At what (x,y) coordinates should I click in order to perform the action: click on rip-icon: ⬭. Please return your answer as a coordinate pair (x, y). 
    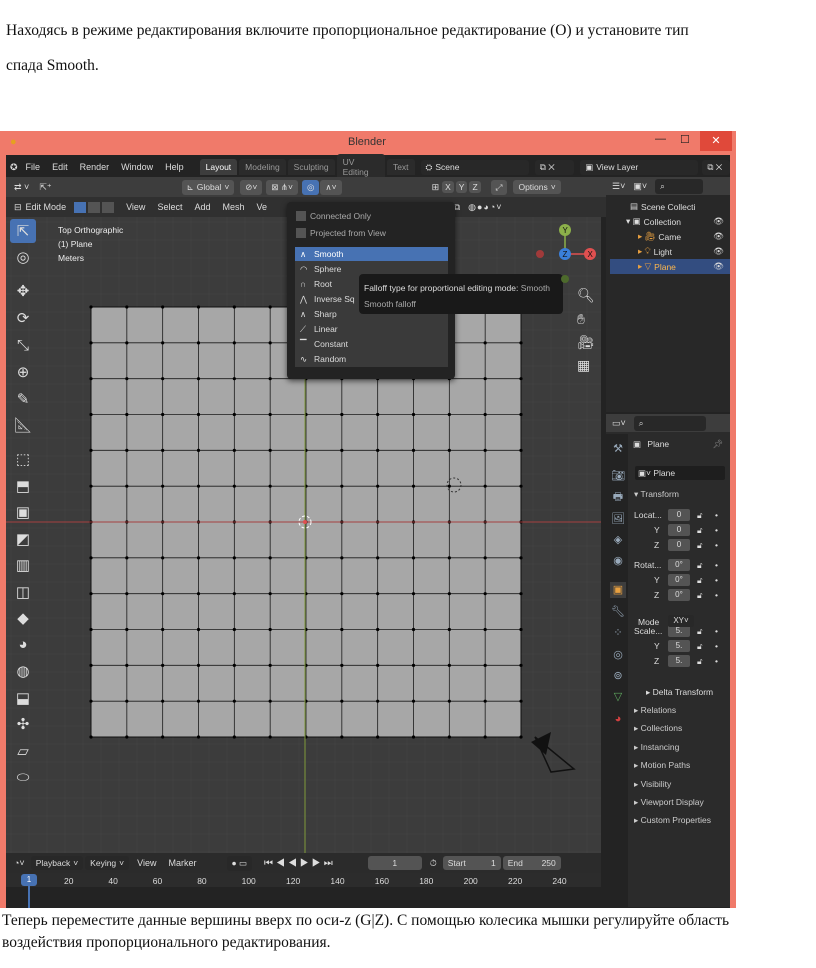
    Looking at the image, I should click on (23, 777).